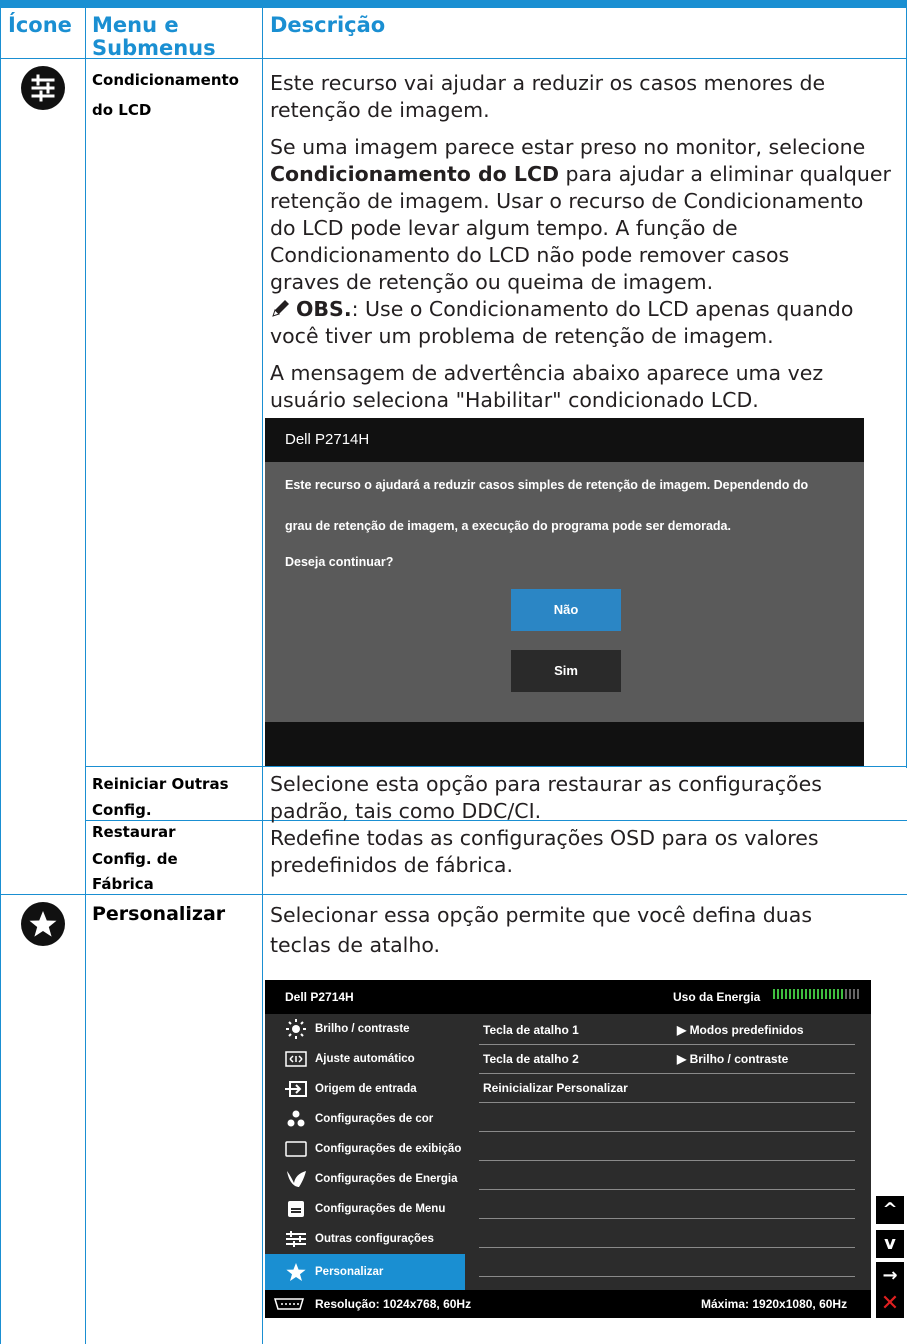 The height and width of the screenshot is (1344, 907). I want to click on note-pencil-icon, so click(281, 308).